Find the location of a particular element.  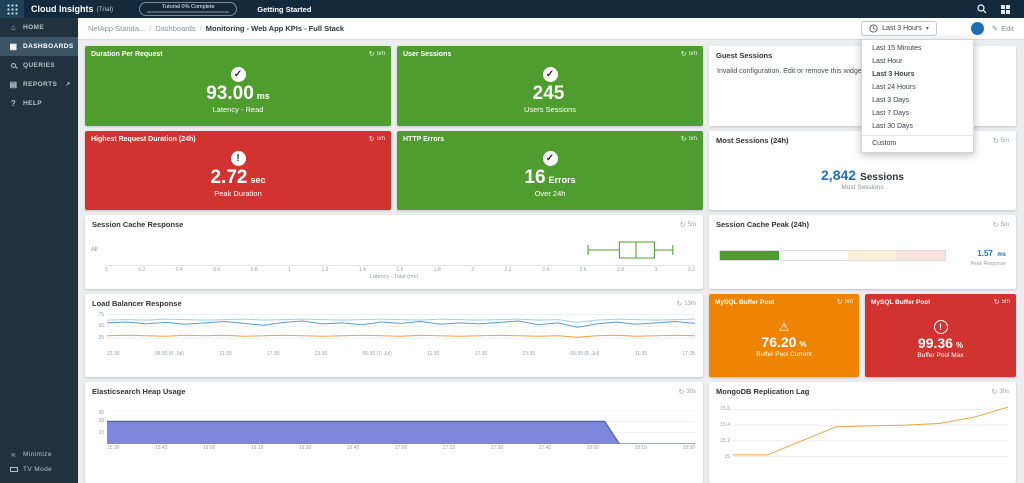

refresh-interval: 30s is located at coordinates (1004, 391).